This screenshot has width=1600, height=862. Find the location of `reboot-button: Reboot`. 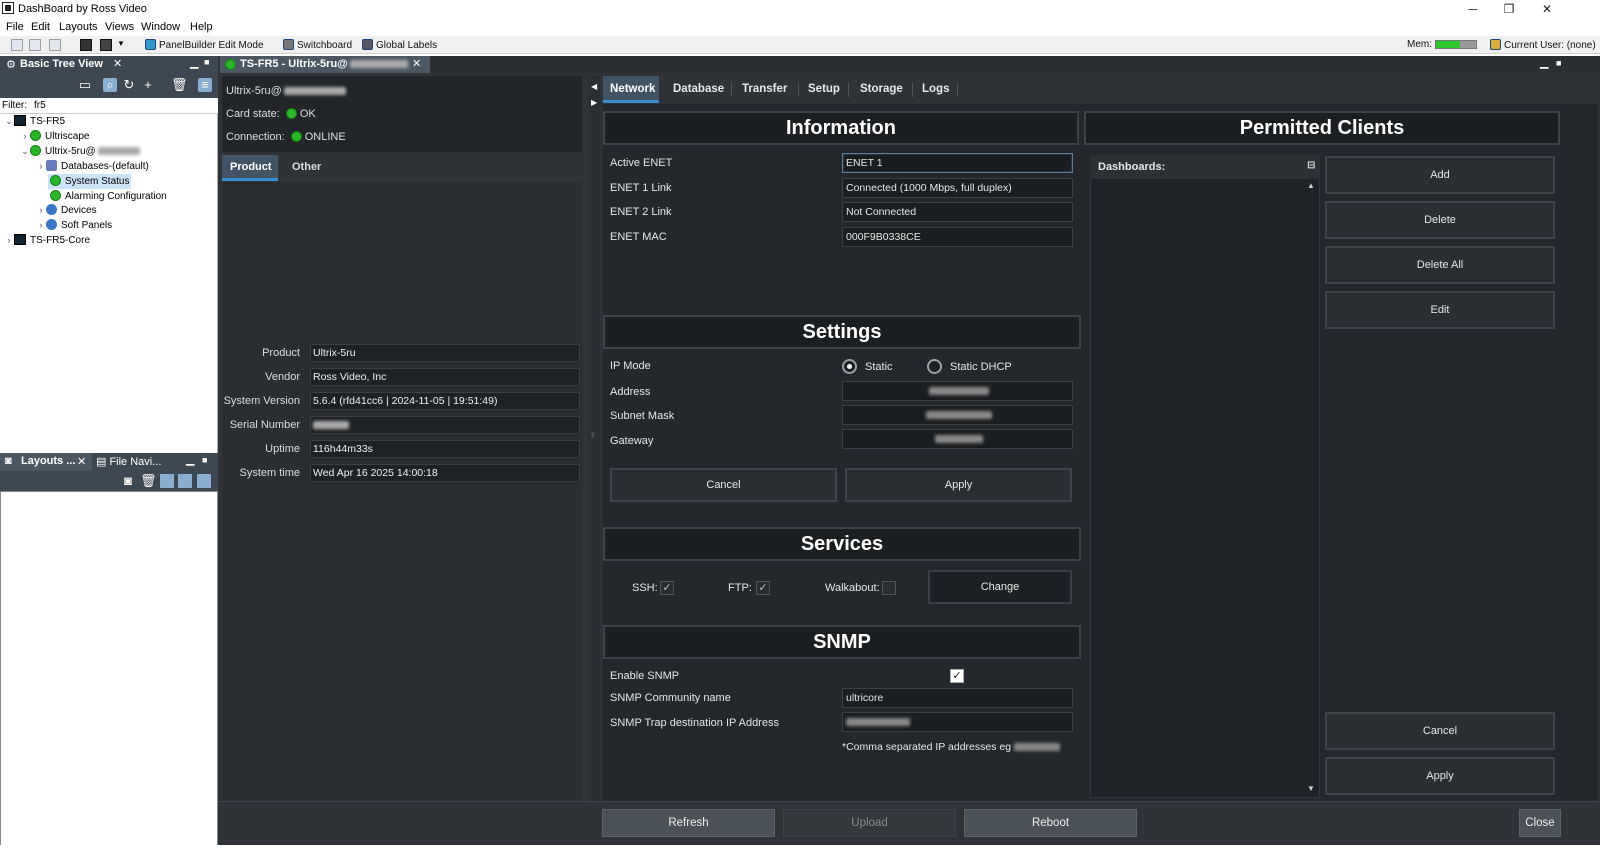

reboot-button: Reboot is located at coordinates (1050, 823).